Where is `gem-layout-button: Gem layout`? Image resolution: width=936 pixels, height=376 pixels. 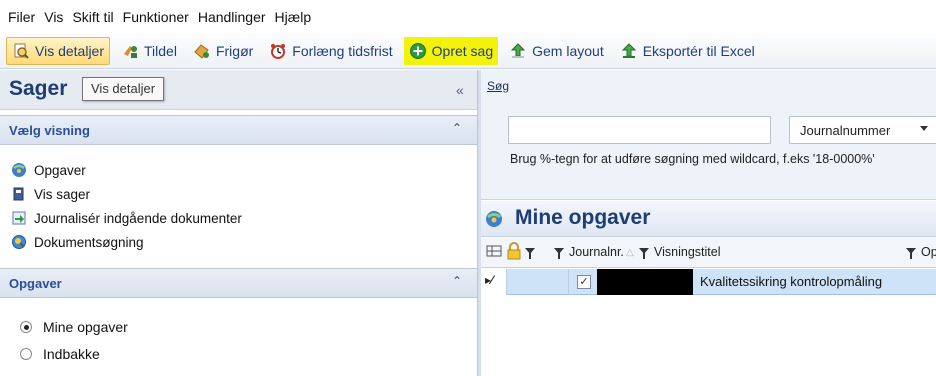 gem-layout-button: Gem layout is located at coordinates (556, 51).